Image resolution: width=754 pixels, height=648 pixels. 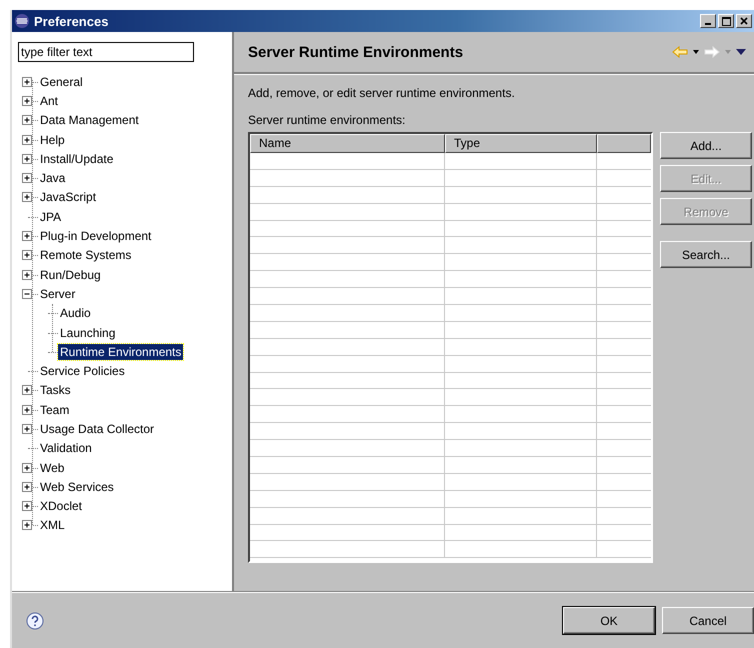 I want to click on tree-item: Service Policies, so click(x=82, y=371).